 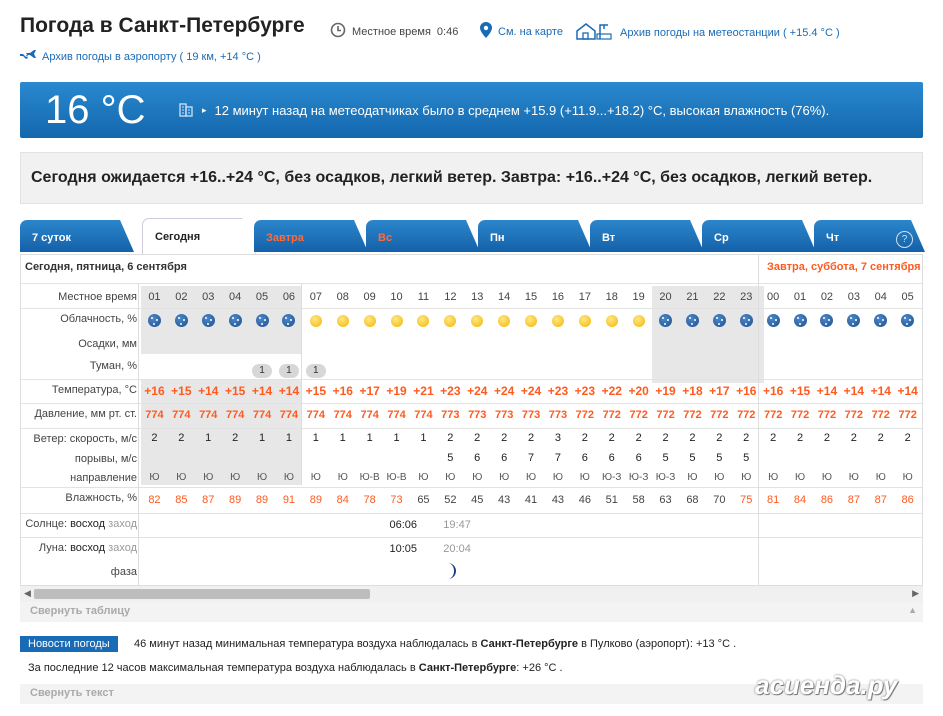 What do you see at coordinates (72, 693) in the screenshot?
I see `collapse-text-label: Свернуть текст` at bounding box center [72, 693].